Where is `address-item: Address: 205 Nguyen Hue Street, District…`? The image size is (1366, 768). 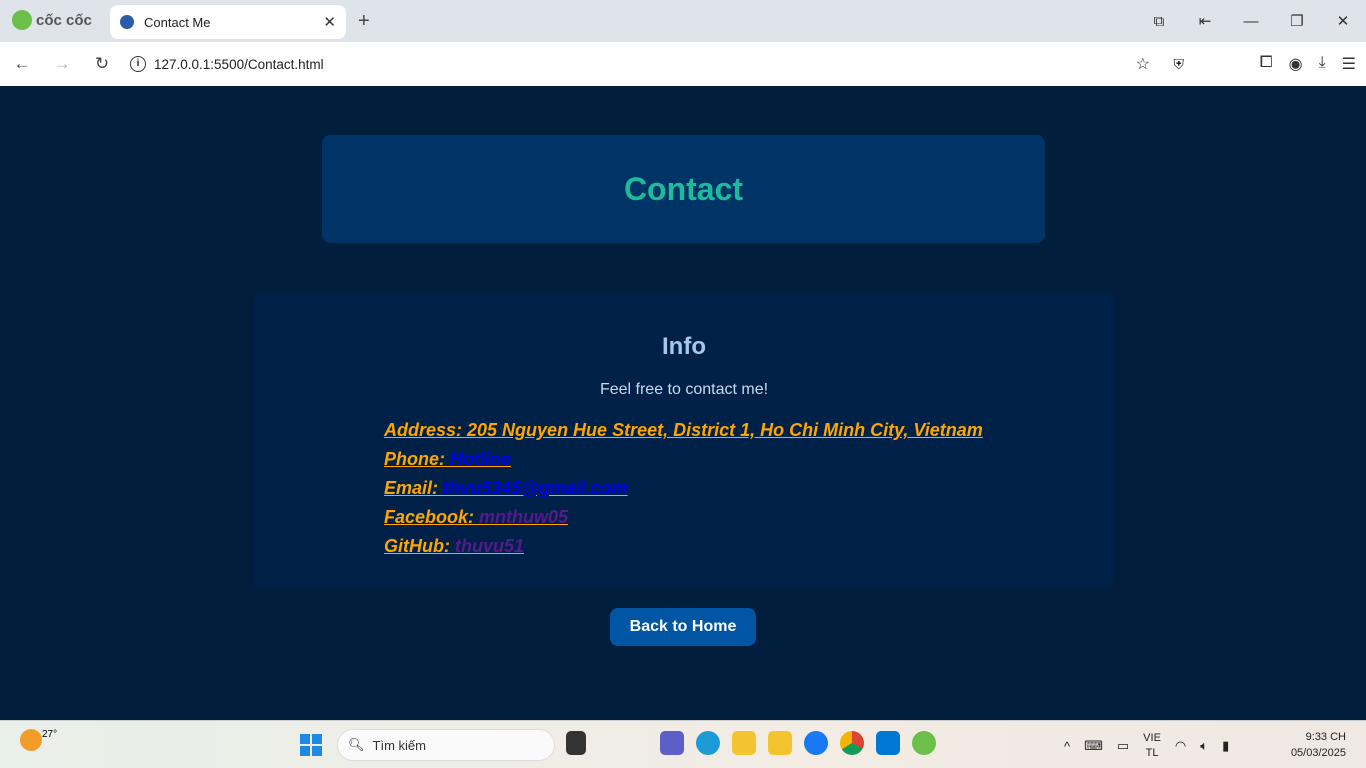
address-item: Address: 205 Nguyen Hue Street, District… is located at coordinates (683, 430).